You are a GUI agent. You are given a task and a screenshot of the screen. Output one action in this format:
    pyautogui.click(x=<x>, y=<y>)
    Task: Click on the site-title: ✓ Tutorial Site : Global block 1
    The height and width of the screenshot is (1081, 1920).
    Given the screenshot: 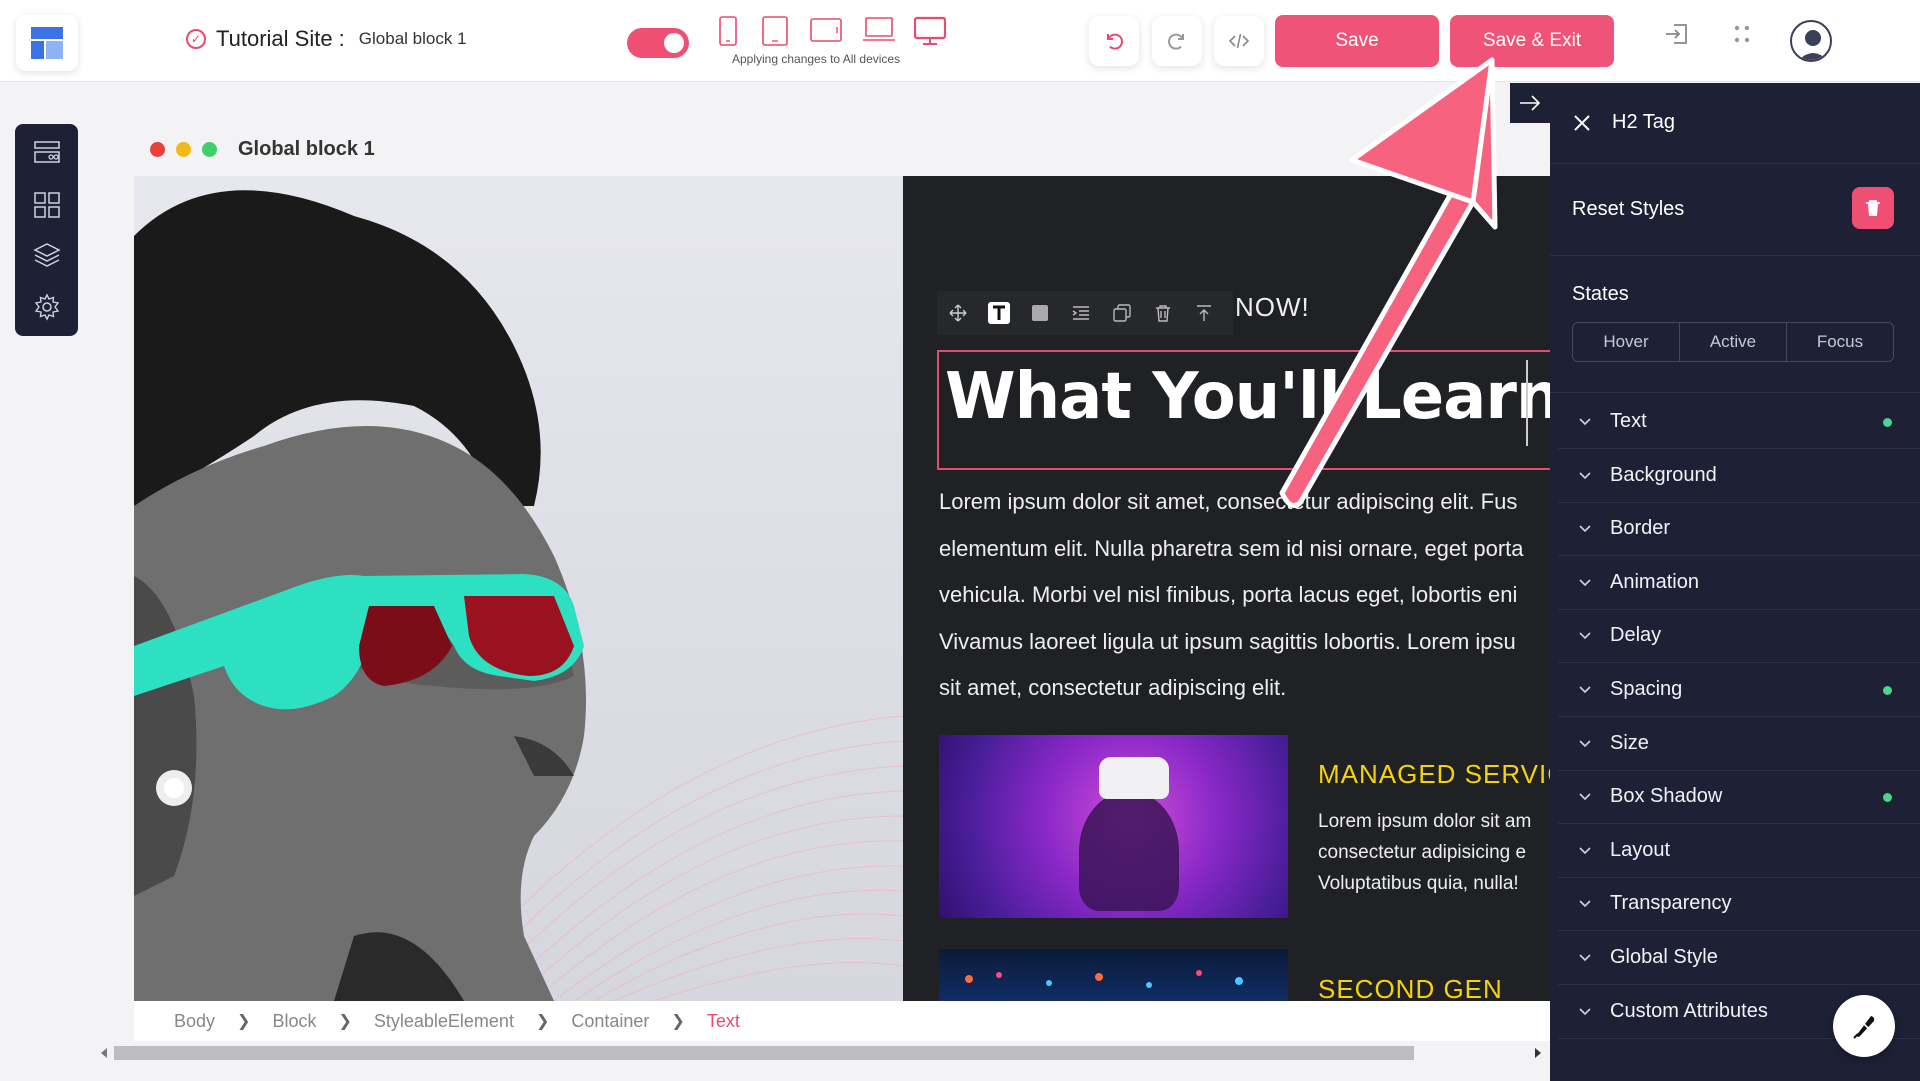 What is the action you would take?
    pyautogui.click(x=326, y=39)
    